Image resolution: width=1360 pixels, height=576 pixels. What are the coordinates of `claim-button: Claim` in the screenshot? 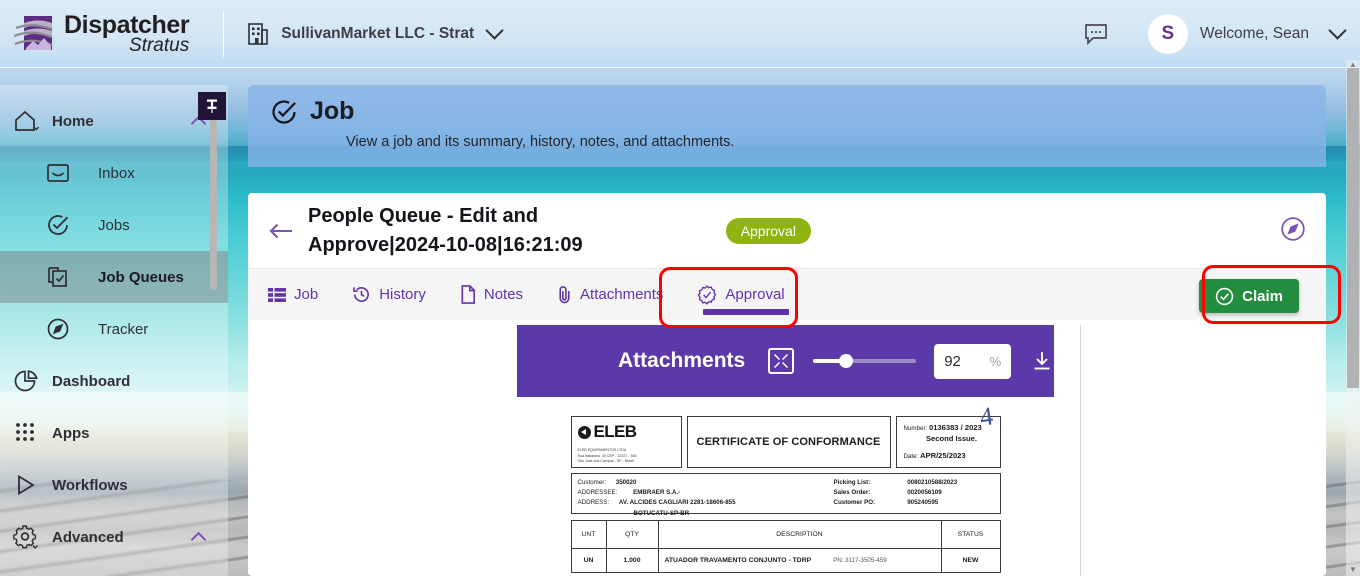 It's located at (1249, 296).